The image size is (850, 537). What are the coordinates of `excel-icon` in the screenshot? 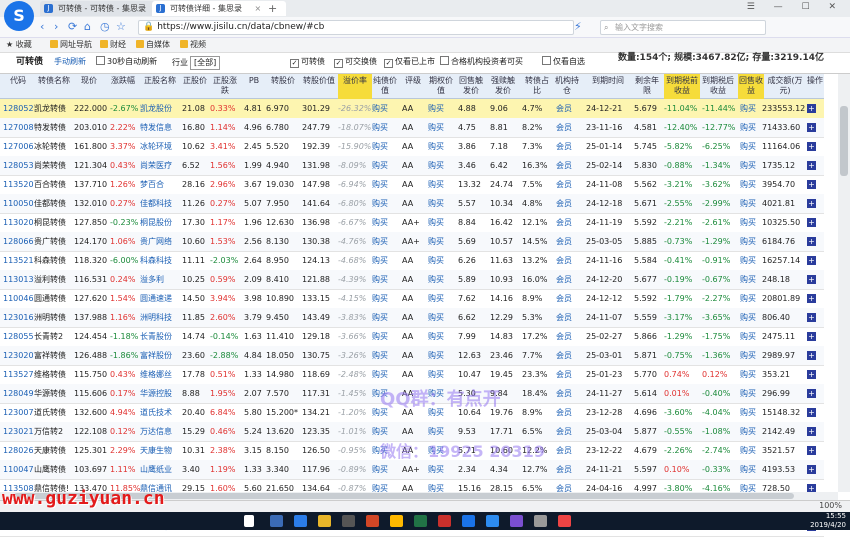 It's located at (420, 521).